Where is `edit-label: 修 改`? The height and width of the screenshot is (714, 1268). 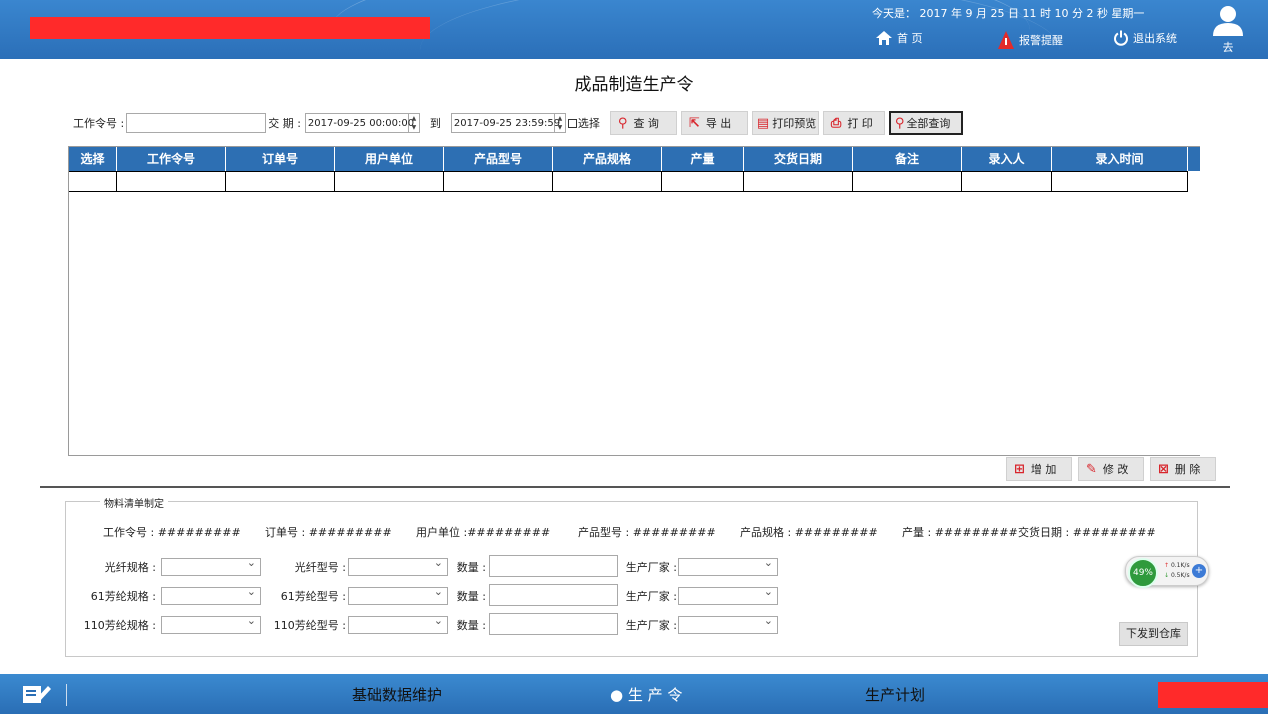
edit-label: 修 改 is located at coordinates (1115, 469).